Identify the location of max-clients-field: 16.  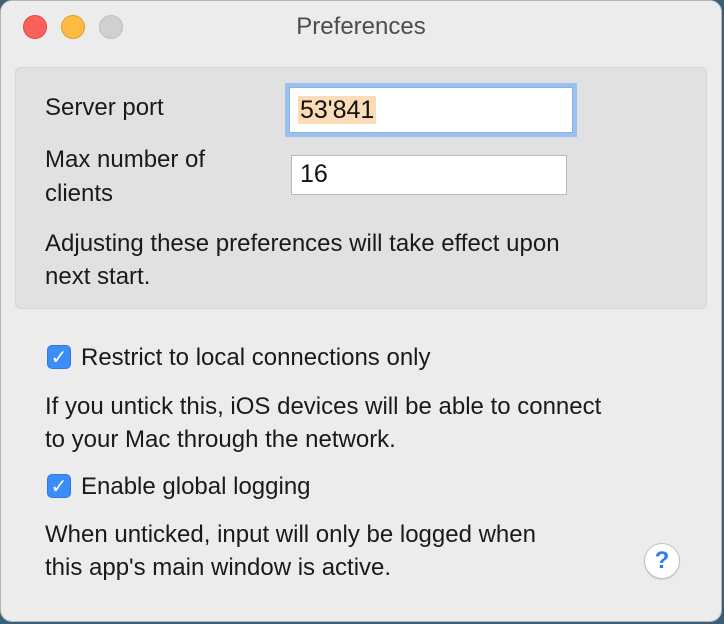
(429, 175).